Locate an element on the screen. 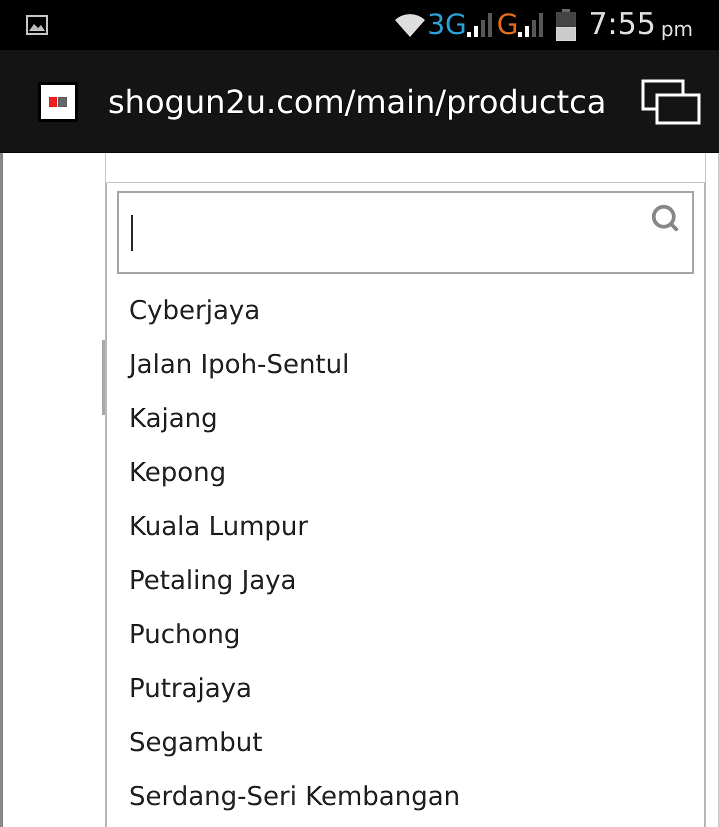 This screenshot has height=827, width=719. dropdown-option: Kajang is located at coordinates (167, 419).